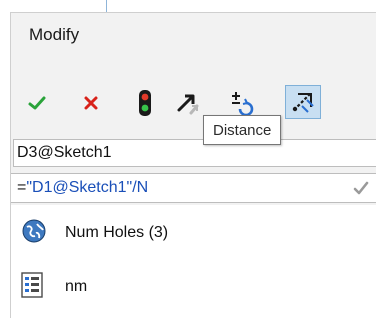 The image size is (376, 318). Describe the element at coordinates (106, 6) in the screenshot. I see `guide-line` at that location.